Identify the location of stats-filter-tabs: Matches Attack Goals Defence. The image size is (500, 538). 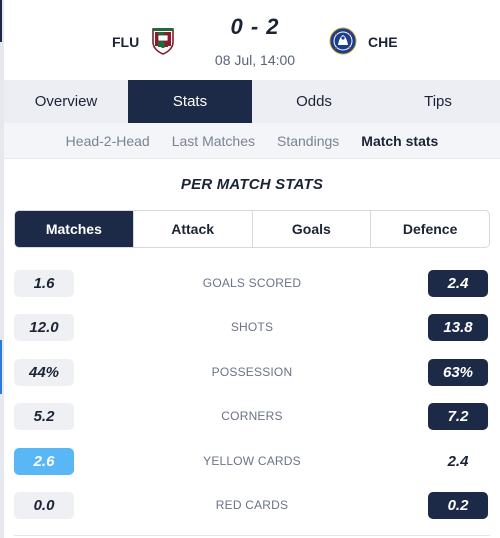
(252, 229).